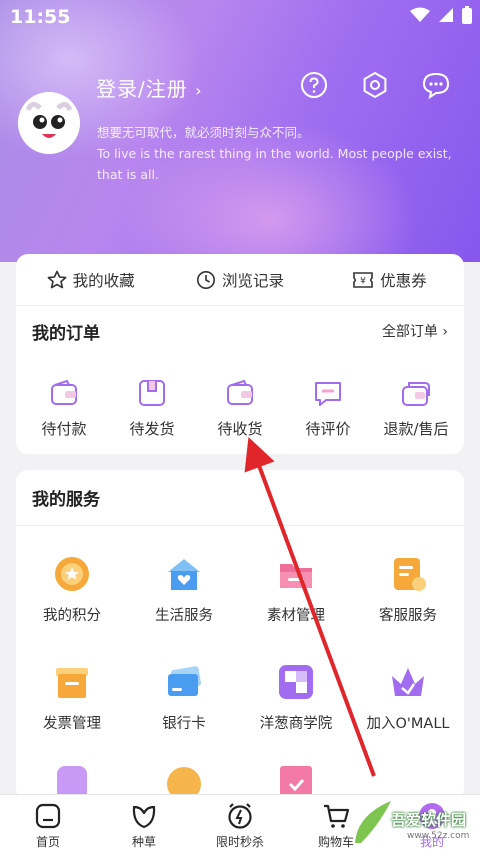 Image resolution: width=480 pixels, height=853 pixels. I want to click on order-refund-aftersales: 退款/售后, so click(416, 397).